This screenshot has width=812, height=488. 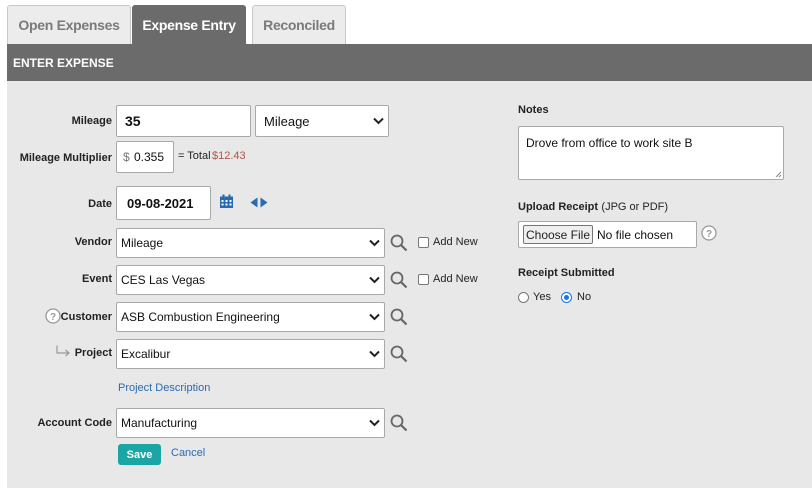 What do you see at coordinates (142, 243) in the screenshot?
I see `vendor-value: Mileage` at bounding box center [142, 243].